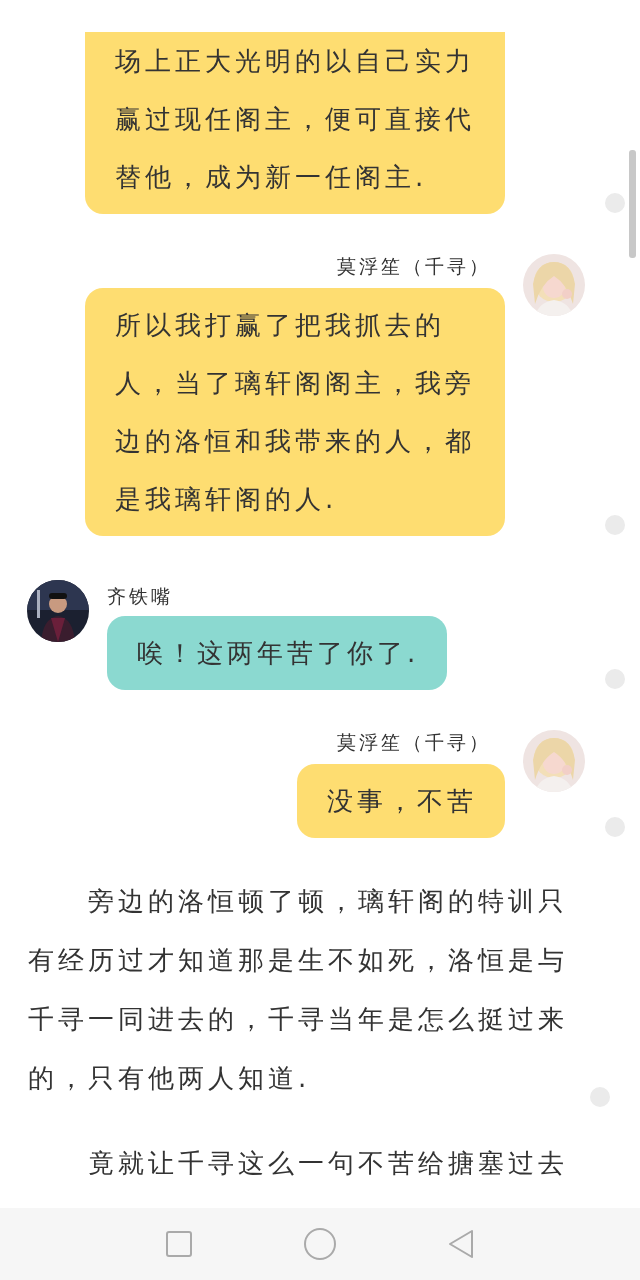  What do you see at coordinates (295, 123) in the screenshot?
I see `message-bubble: 场上正大光明的以自己实力赢过现任阁主，便可直接代替他，成为新一任阁主.` at bounding box center [295, 123].